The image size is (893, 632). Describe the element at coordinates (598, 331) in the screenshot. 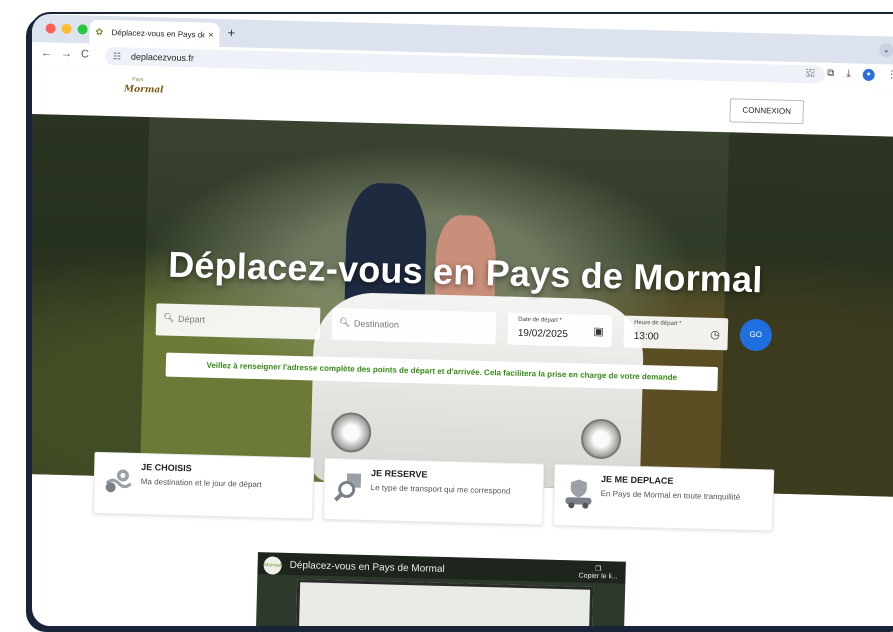

I see `calendar-icon: ▣` at that location.